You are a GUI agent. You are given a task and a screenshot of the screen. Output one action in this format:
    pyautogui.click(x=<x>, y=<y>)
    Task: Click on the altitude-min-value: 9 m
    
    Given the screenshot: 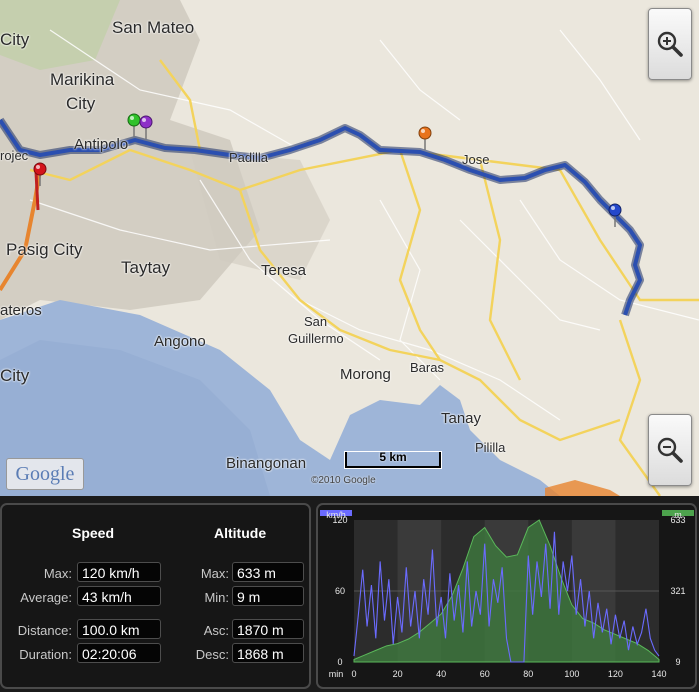 What is the action you would take?
    pyautogui.click(x=268, y=596)
    